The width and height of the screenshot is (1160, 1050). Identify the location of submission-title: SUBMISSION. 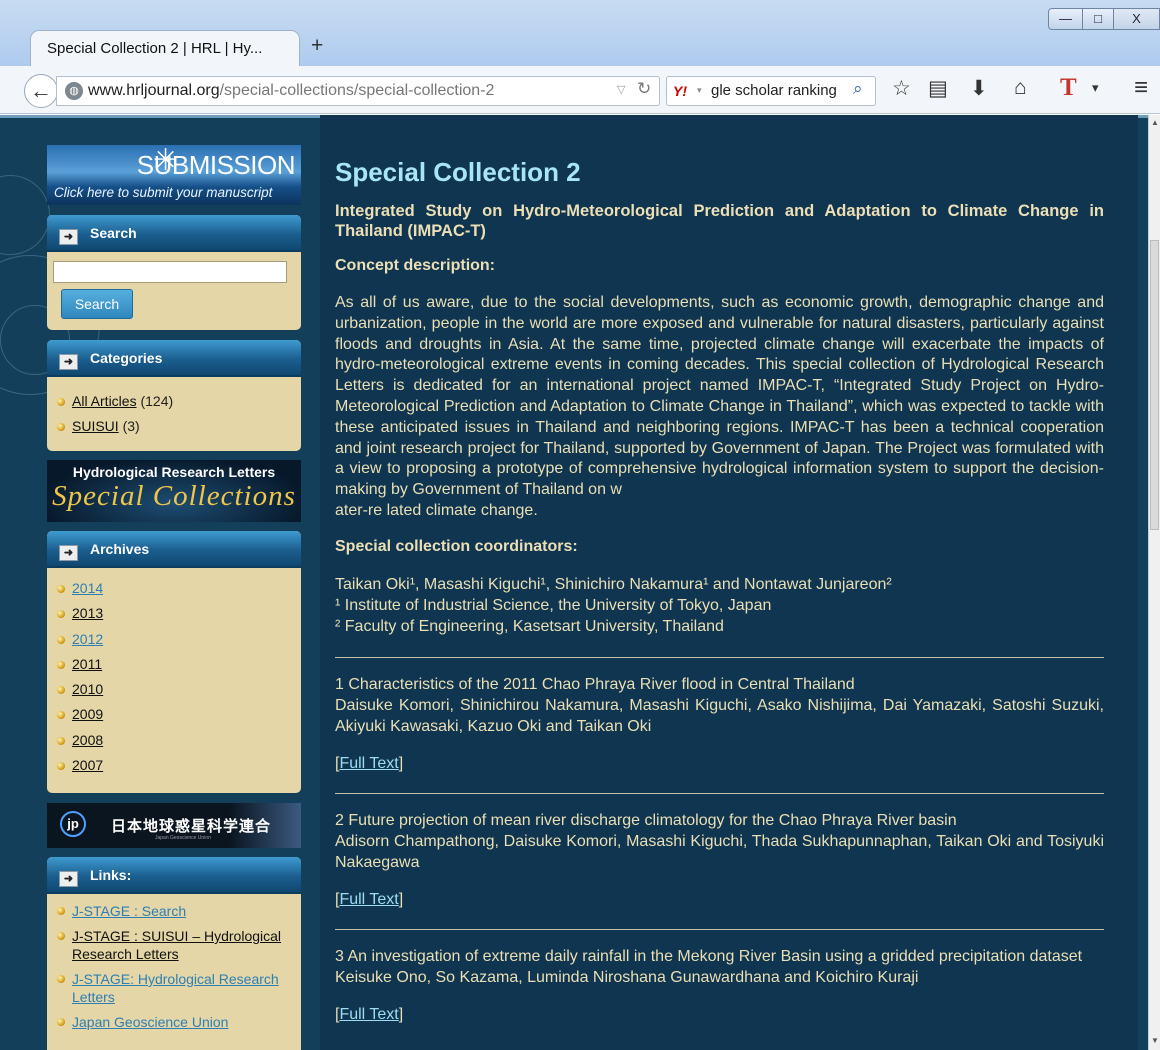
(216, 165).